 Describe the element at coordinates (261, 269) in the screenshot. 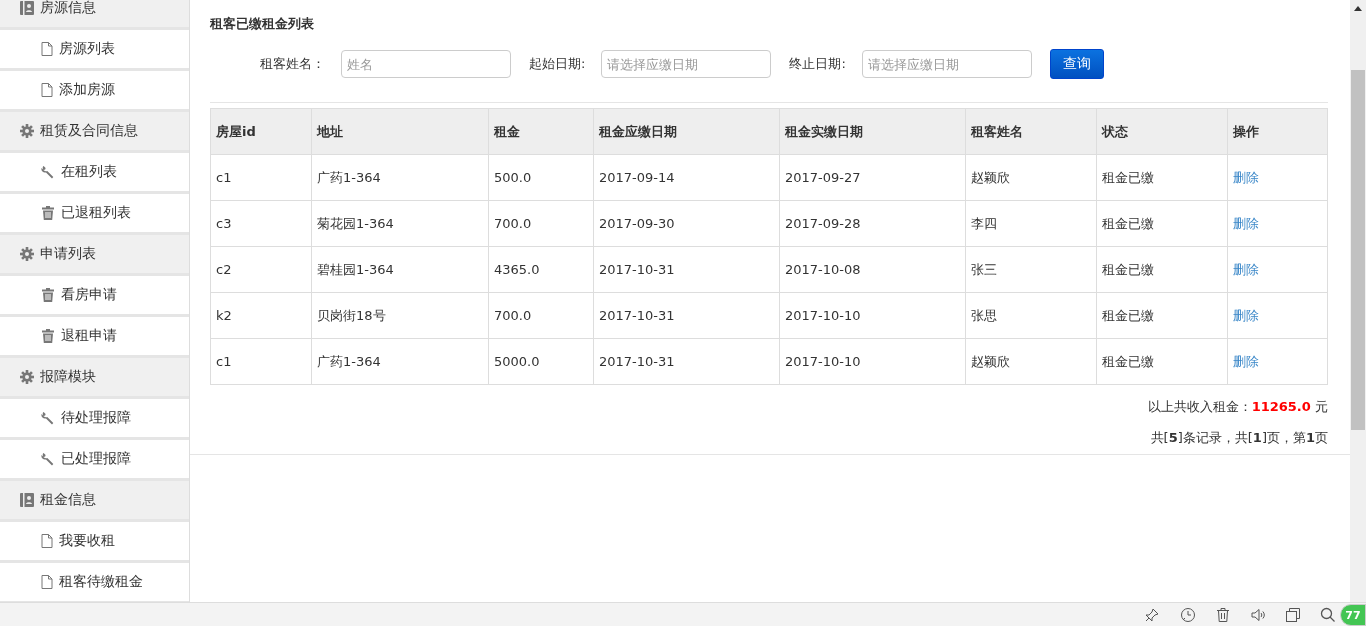

I see `table-cell: c2` at that location.